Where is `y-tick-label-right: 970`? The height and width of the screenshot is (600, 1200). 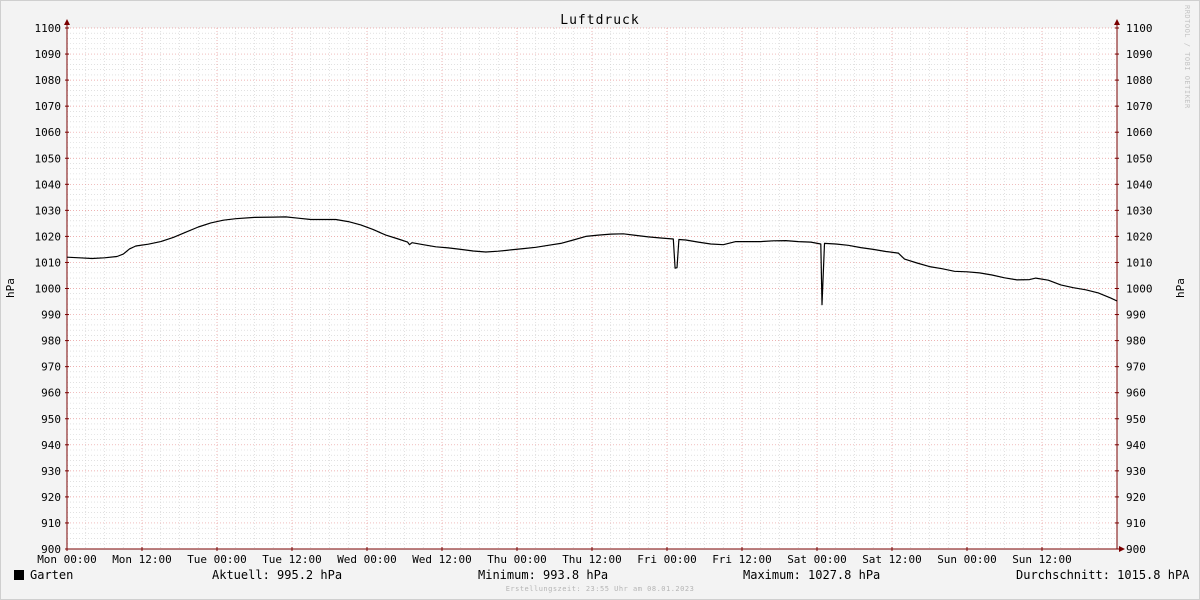
y-tick-label-right: 970 is located at coordinates (1136, 367).